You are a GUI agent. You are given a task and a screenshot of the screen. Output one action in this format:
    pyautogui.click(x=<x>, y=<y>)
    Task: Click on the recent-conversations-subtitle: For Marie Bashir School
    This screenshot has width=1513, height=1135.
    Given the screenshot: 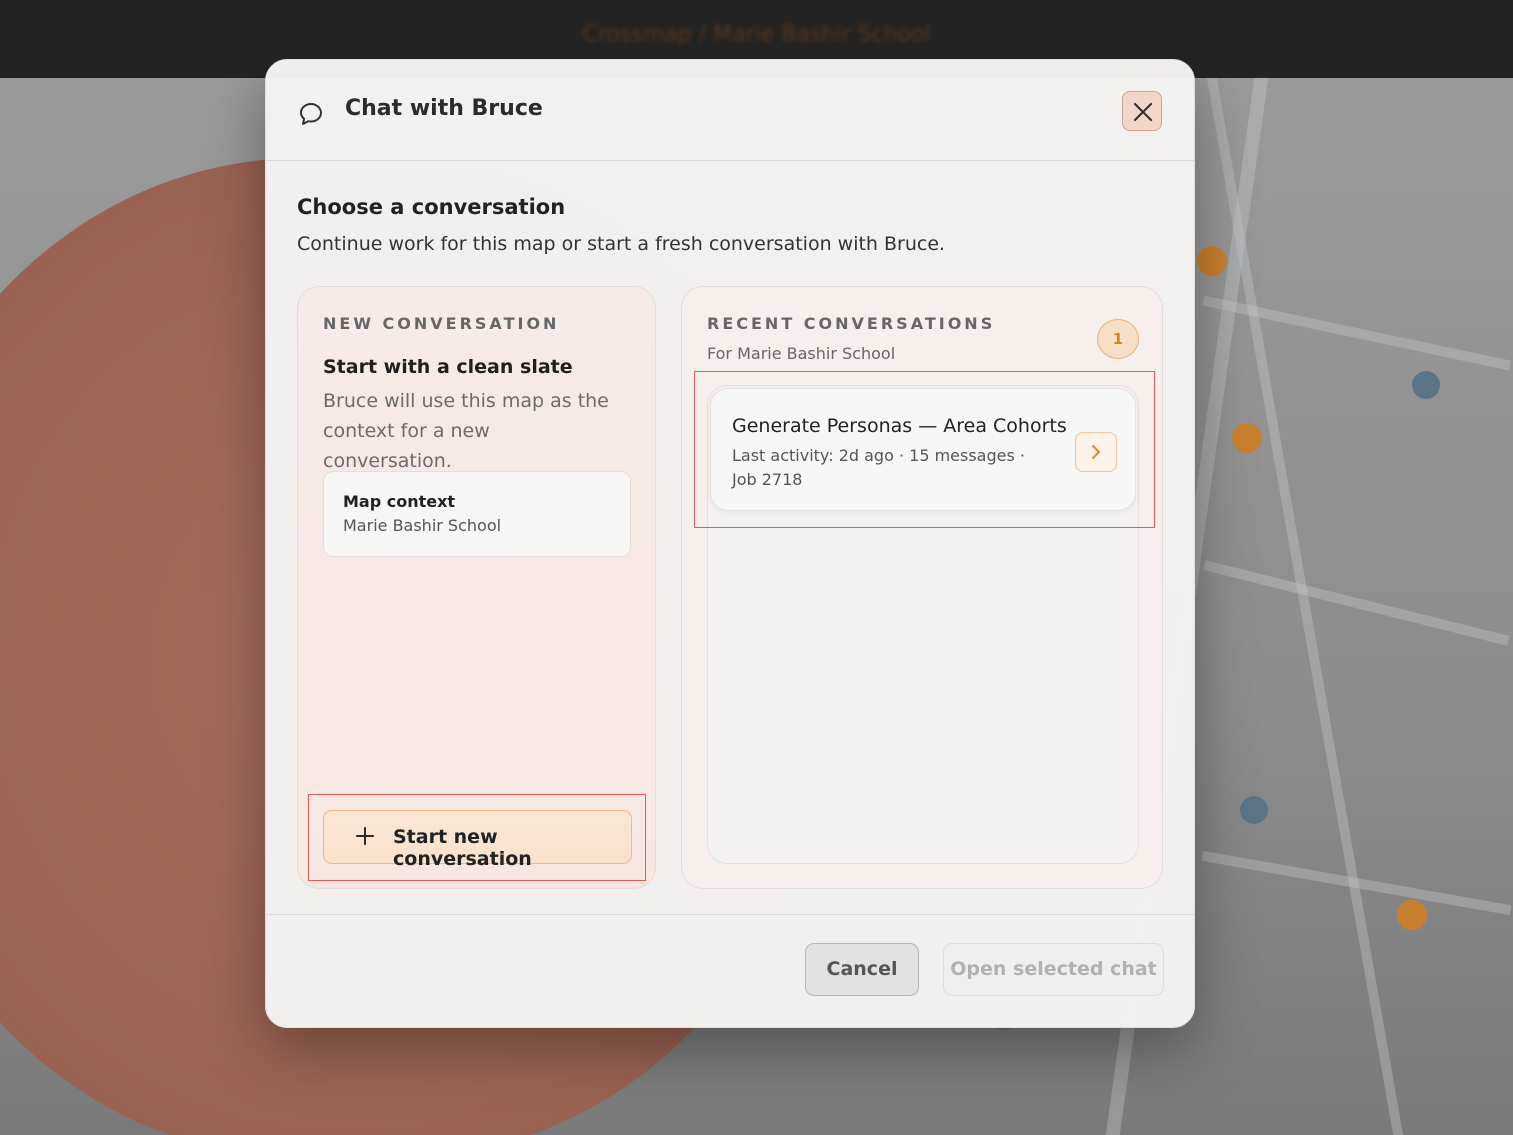 What is the action you would take?
    pyautogui.click(x=801, y=353)
    